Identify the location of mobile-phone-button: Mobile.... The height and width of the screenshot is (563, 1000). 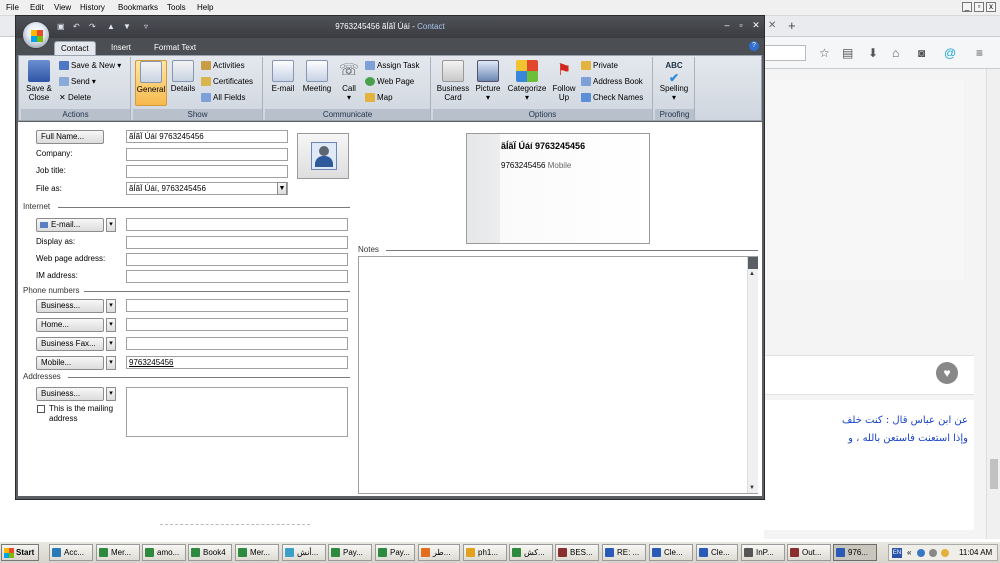
(70, 363).